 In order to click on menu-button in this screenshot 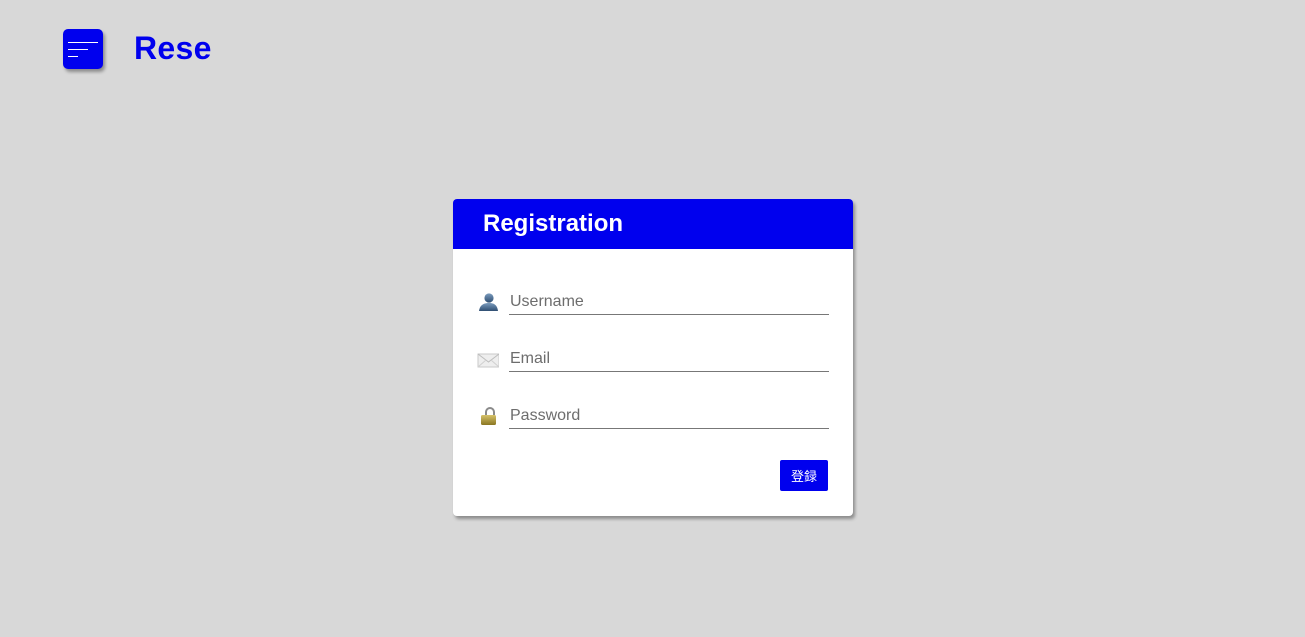, I will do `click(83, 49)`.